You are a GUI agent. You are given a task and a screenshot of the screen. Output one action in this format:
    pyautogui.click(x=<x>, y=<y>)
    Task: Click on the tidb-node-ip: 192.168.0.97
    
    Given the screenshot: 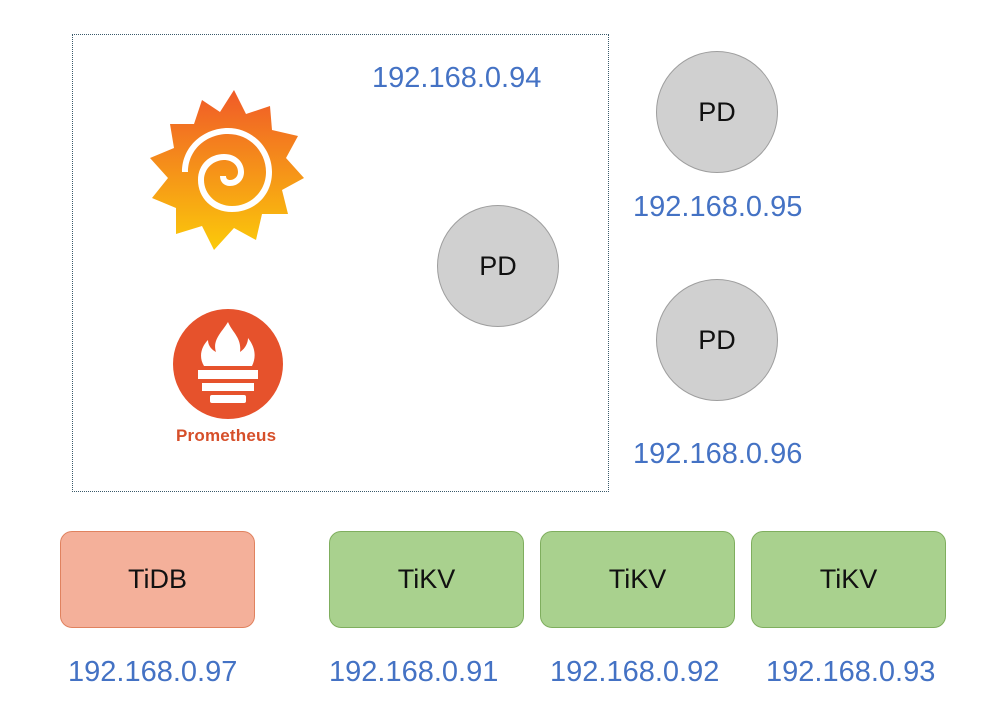 What is the action you would take?
    pyautogui.click(x=153, y=672)
    